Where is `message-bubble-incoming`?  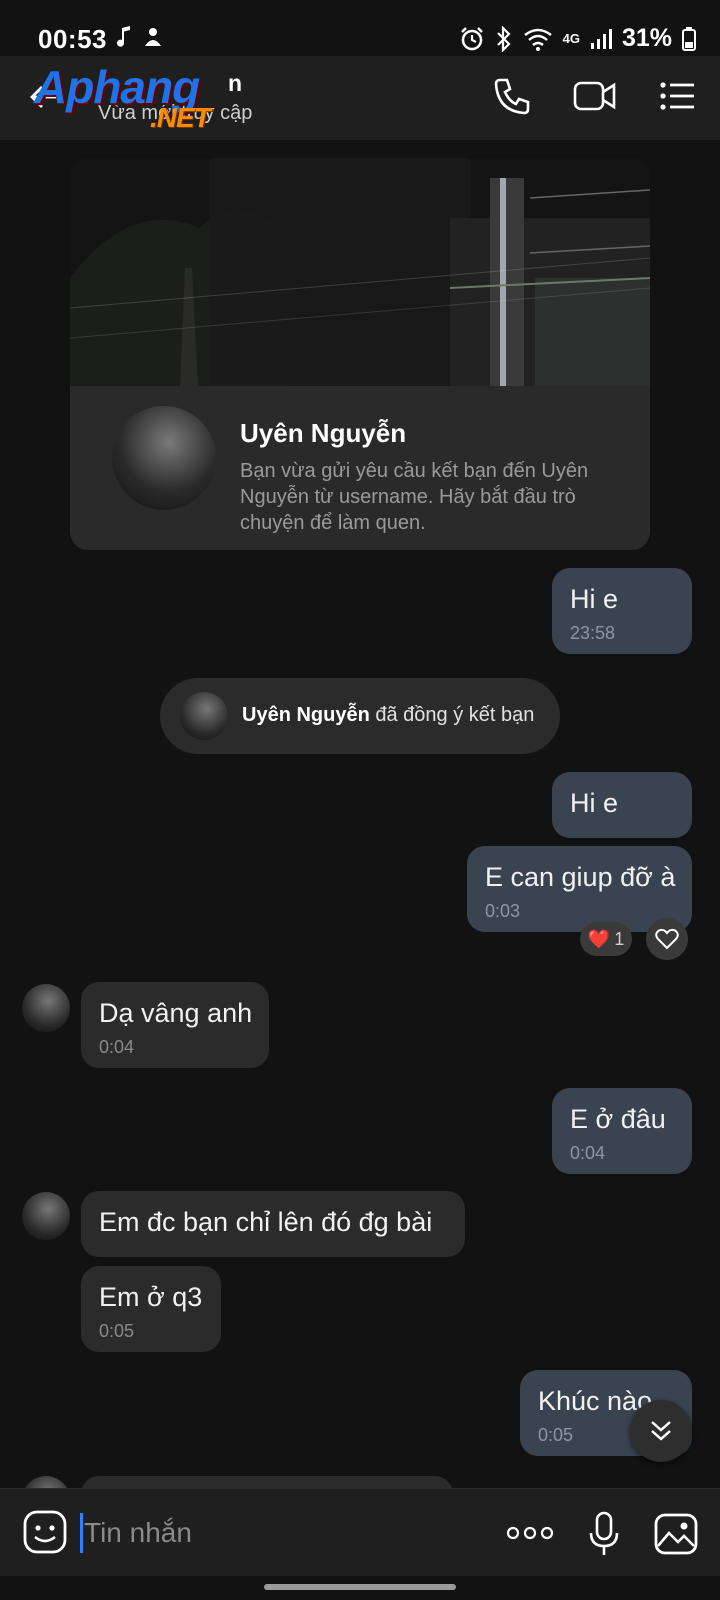
message-bubble-incoming is located at coordinates (267, 1482).